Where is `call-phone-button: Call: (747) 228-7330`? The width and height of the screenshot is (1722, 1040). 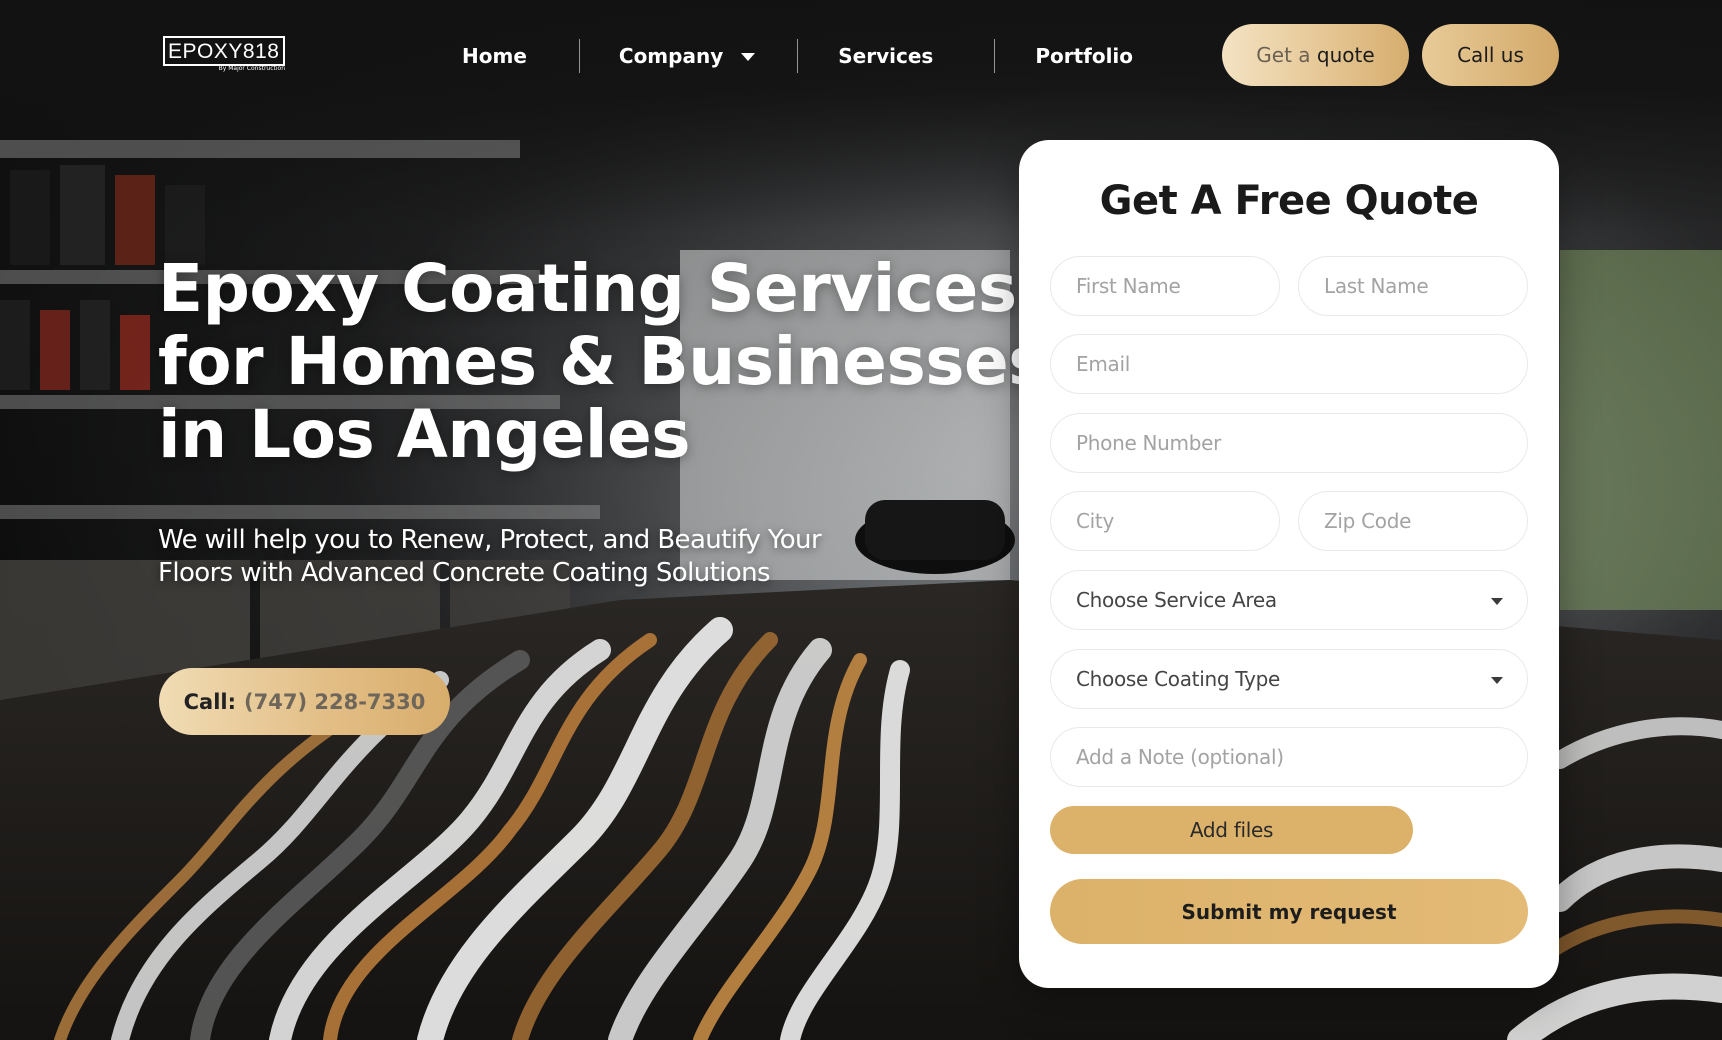
call-phone-button: Call: (747) 228-7330 is located at coordinates (304, 701).